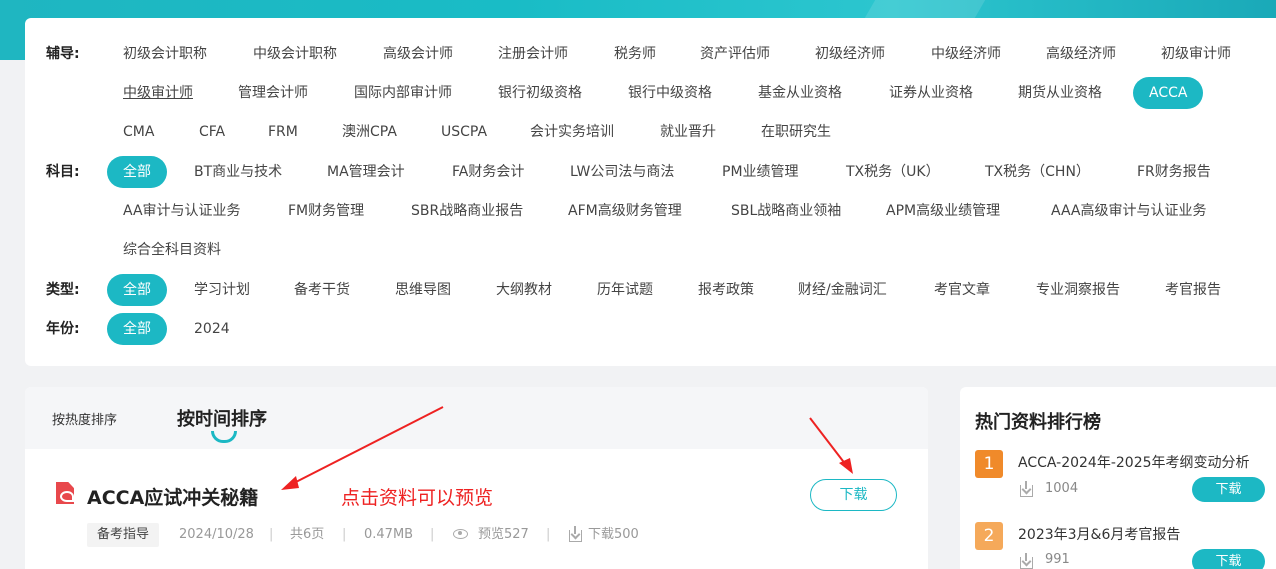 The width and height of the screenshot is (1276, 569). I want to click on filter-option: CMA, so click(138, 132).